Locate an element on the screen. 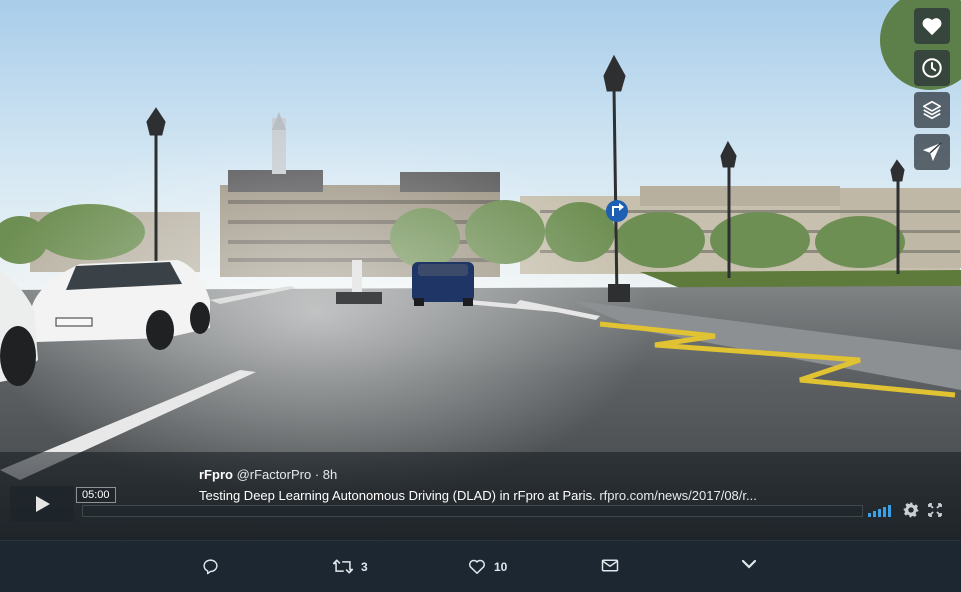 The image size is (961, 592). like-overlay-button is located at coordinates (932, 26).